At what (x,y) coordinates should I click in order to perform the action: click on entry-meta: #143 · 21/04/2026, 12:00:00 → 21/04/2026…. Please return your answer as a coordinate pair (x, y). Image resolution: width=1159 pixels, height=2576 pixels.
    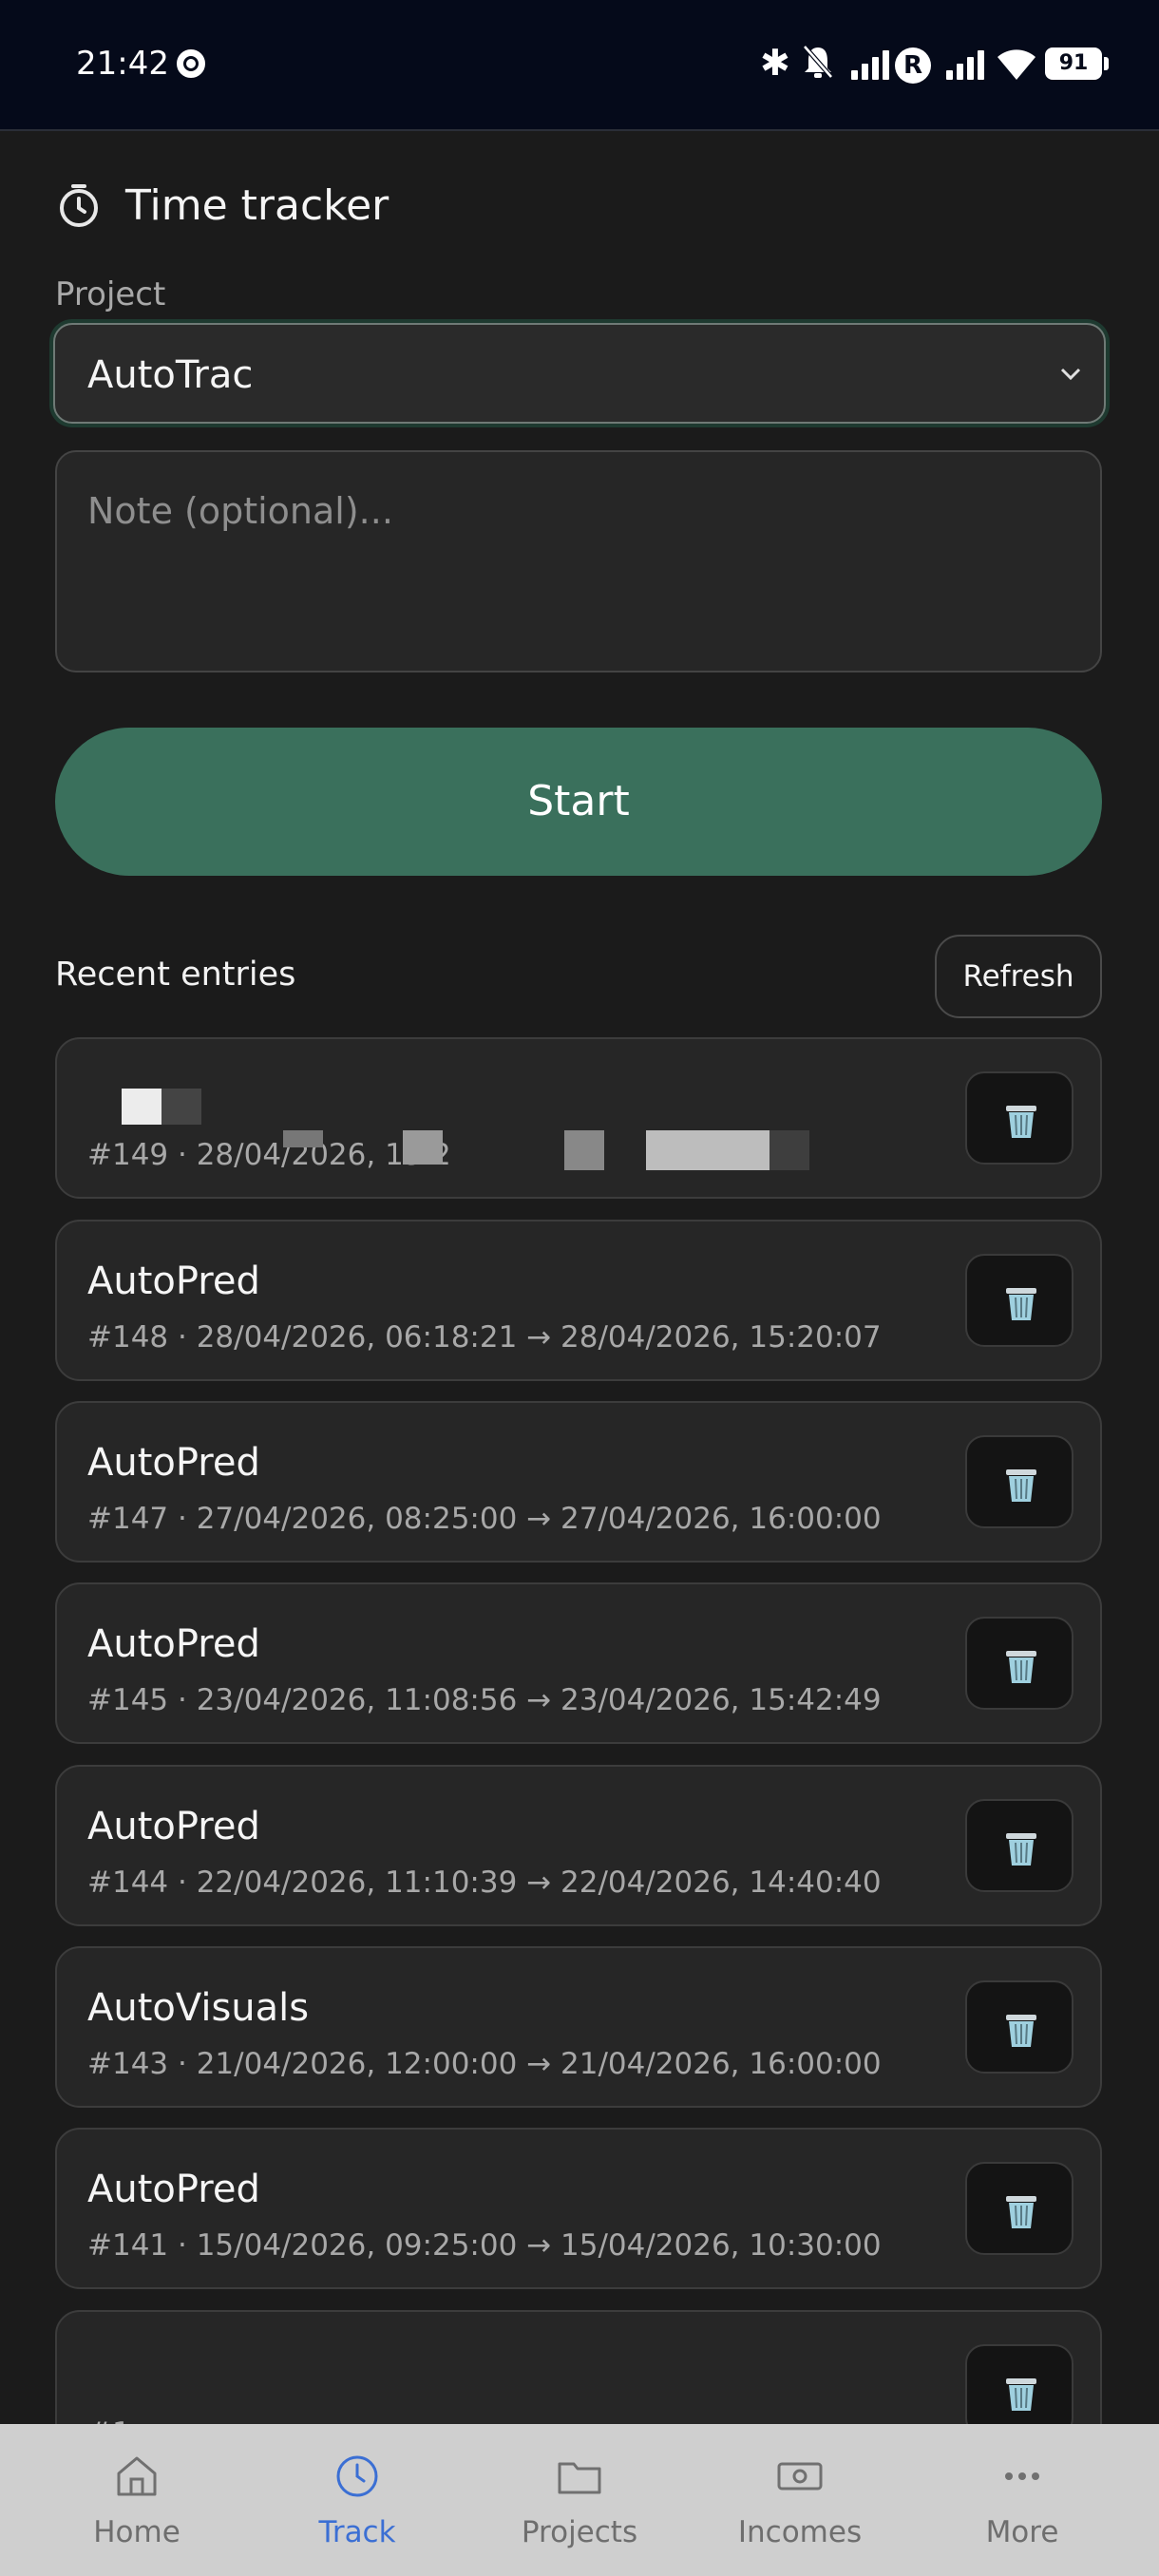
    Looking at the image, I should click on (484, 2064).